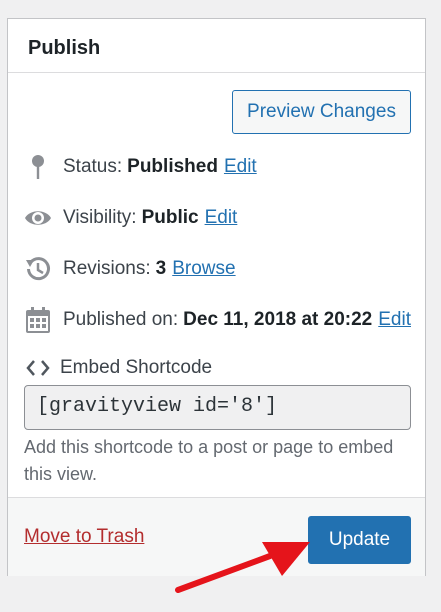 Image resolution: width=441 pixels, height=612 pixels. Describe the element at coordinates (64, 48) in the screenshot. I see `panel-title: Publish` at that location.